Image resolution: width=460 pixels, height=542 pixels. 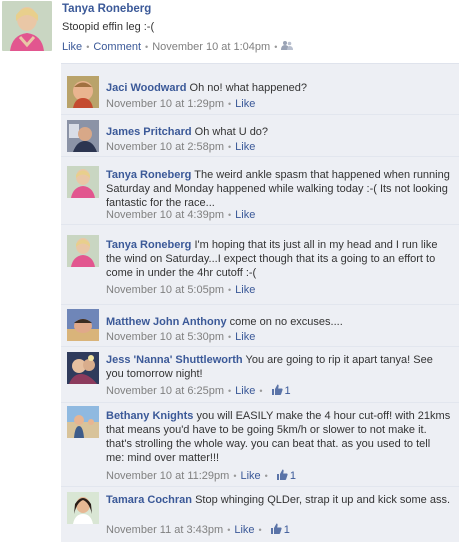 I want to click on comment-meta: November 10 at 5:05pm • Like, so click(x=180, y=290).